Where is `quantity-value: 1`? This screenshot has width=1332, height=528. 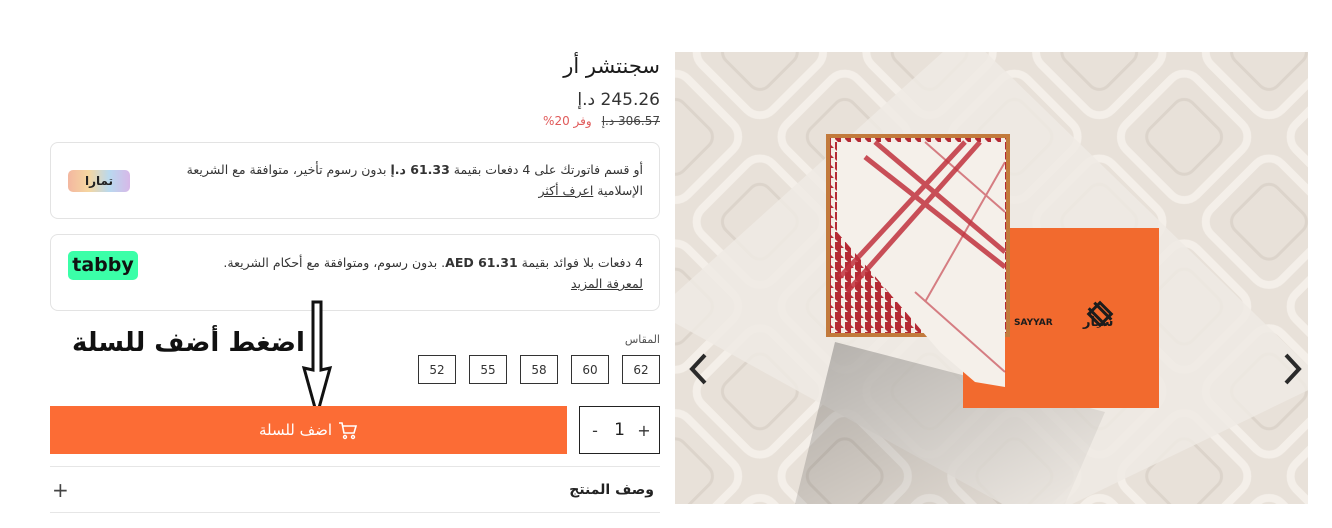
quantity-value: 1 is located at coordinates (619, 430).